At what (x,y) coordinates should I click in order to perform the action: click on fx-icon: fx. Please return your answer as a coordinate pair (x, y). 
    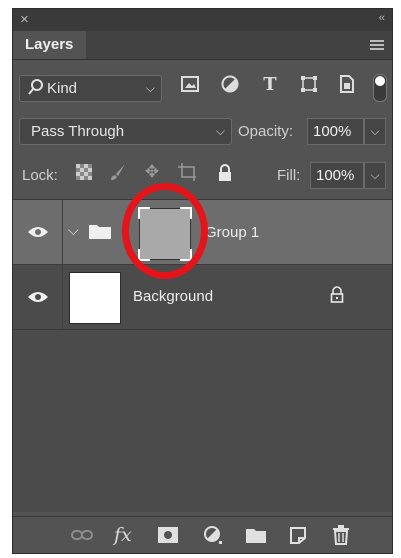
    Looking at the image, I should click on (123, 535).